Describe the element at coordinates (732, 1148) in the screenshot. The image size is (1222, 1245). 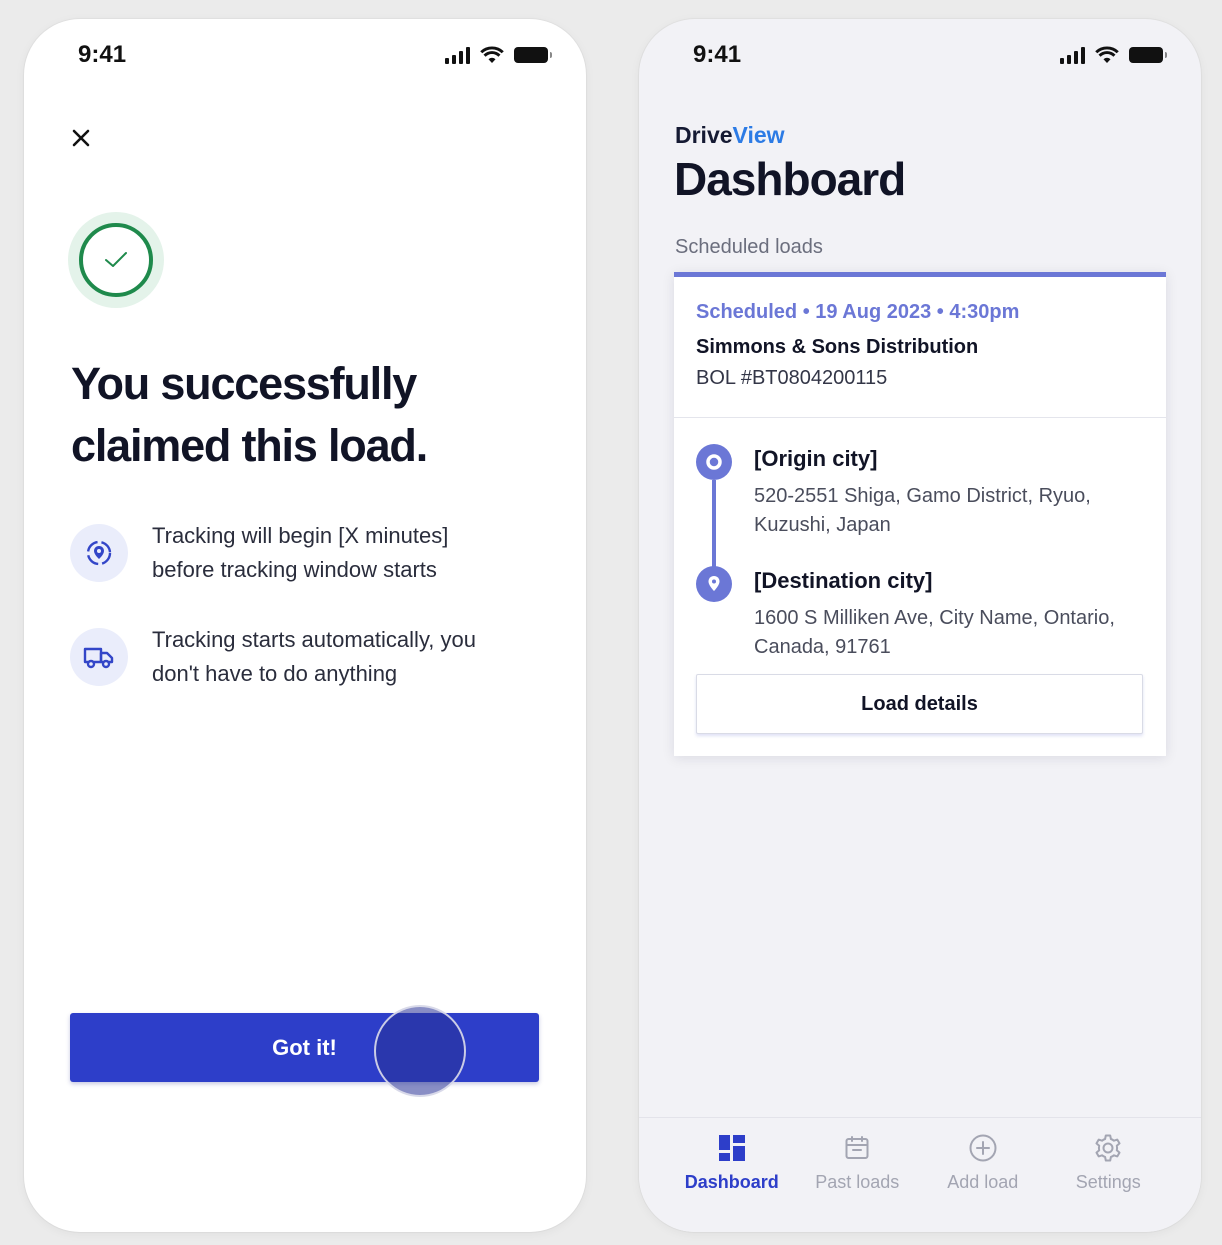
I see `dashboard-icon` at that location.